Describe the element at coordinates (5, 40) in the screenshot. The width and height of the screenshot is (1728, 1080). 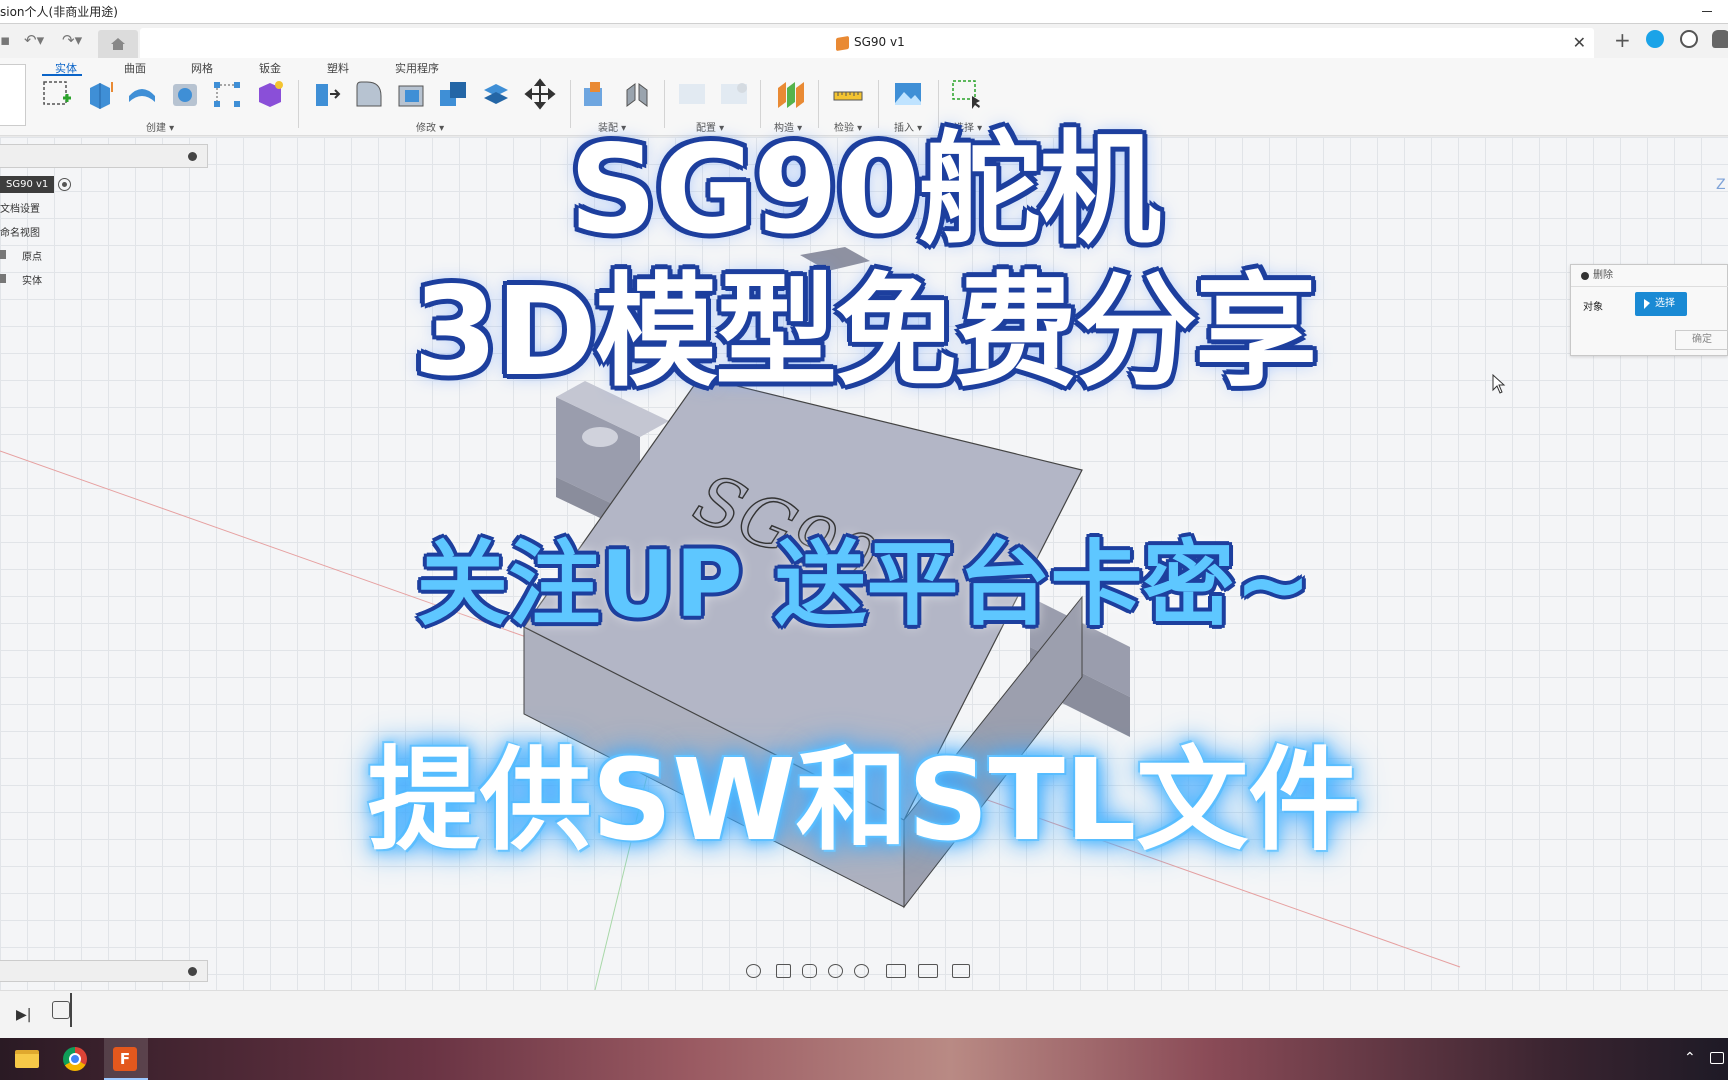
I see `menu-icon: ▪` at that location.